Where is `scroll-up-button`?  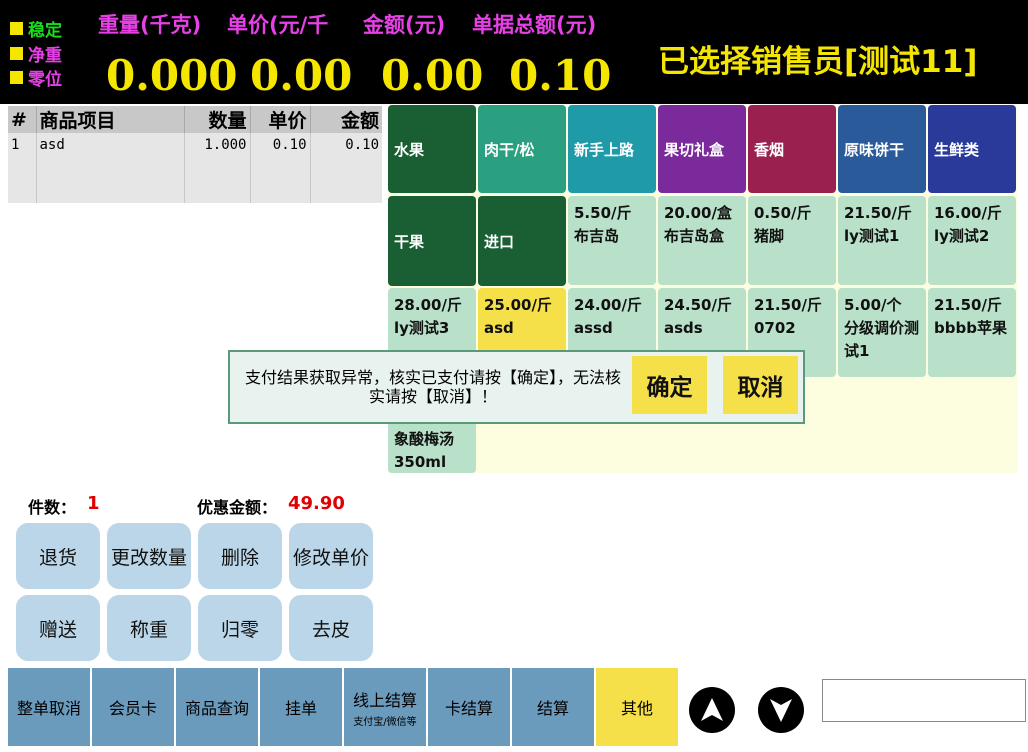
scroll-up-button is located at coordinates (712, 710).